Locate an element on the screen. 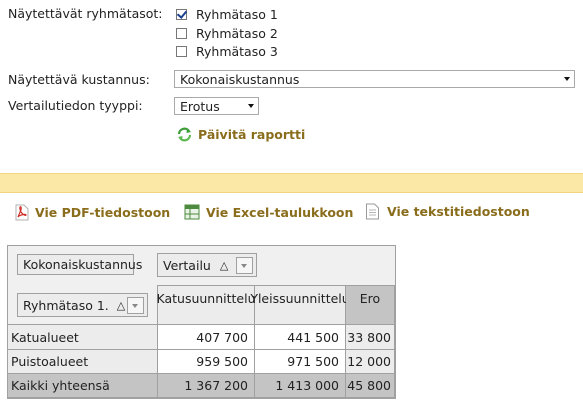 This screenshot has width=583, height=408. column-header: Katusuunnittelu is located at coordinates (206, 305).